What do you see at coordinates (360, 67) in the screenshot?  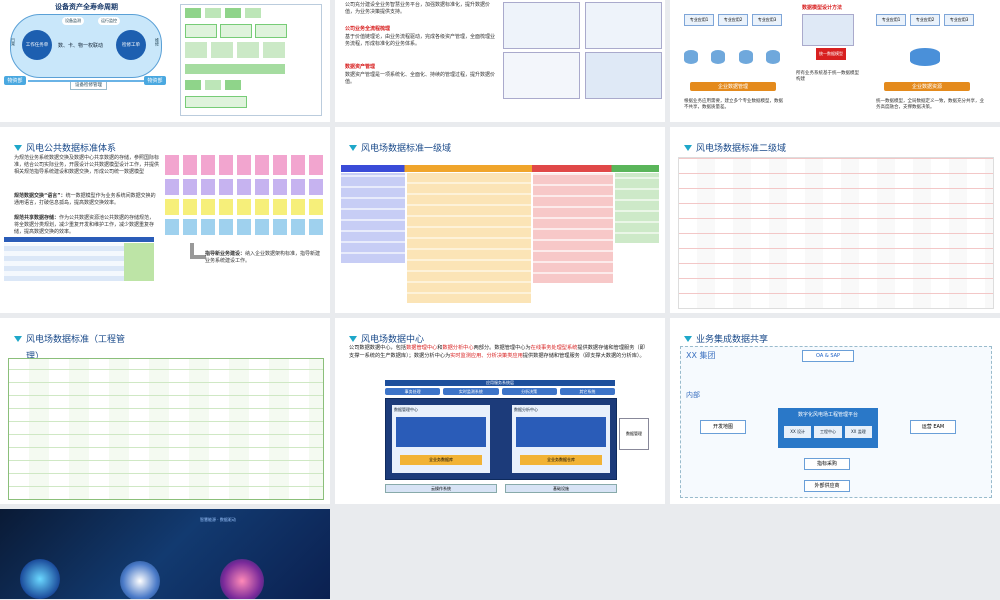 I see `section-2-title: 数据资产管理` at bounding box center [360, 67].